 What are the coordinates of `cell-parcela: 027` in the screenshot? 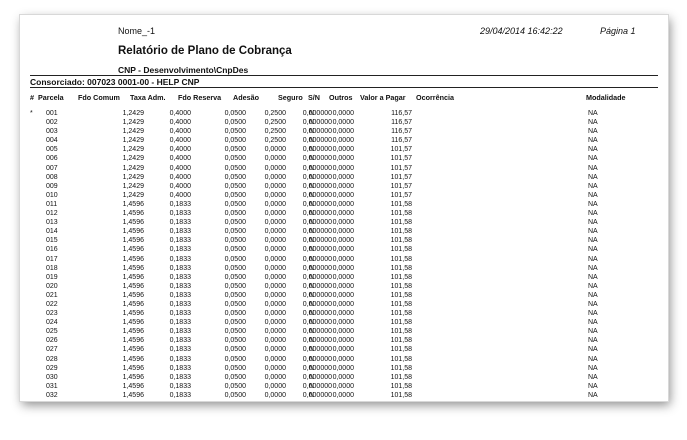 It's located at (52, 350).